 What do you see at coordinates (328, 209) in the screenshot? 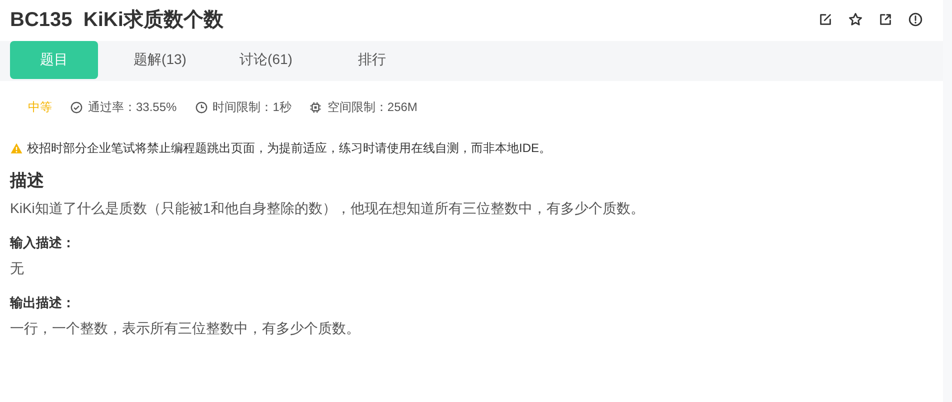
I see `description-text: KiKi知道了什么是质数（只能被1和他自身整除的数），他现在想知道所有三位整数中，有多少个质数。` at bounding box center [328, 209].